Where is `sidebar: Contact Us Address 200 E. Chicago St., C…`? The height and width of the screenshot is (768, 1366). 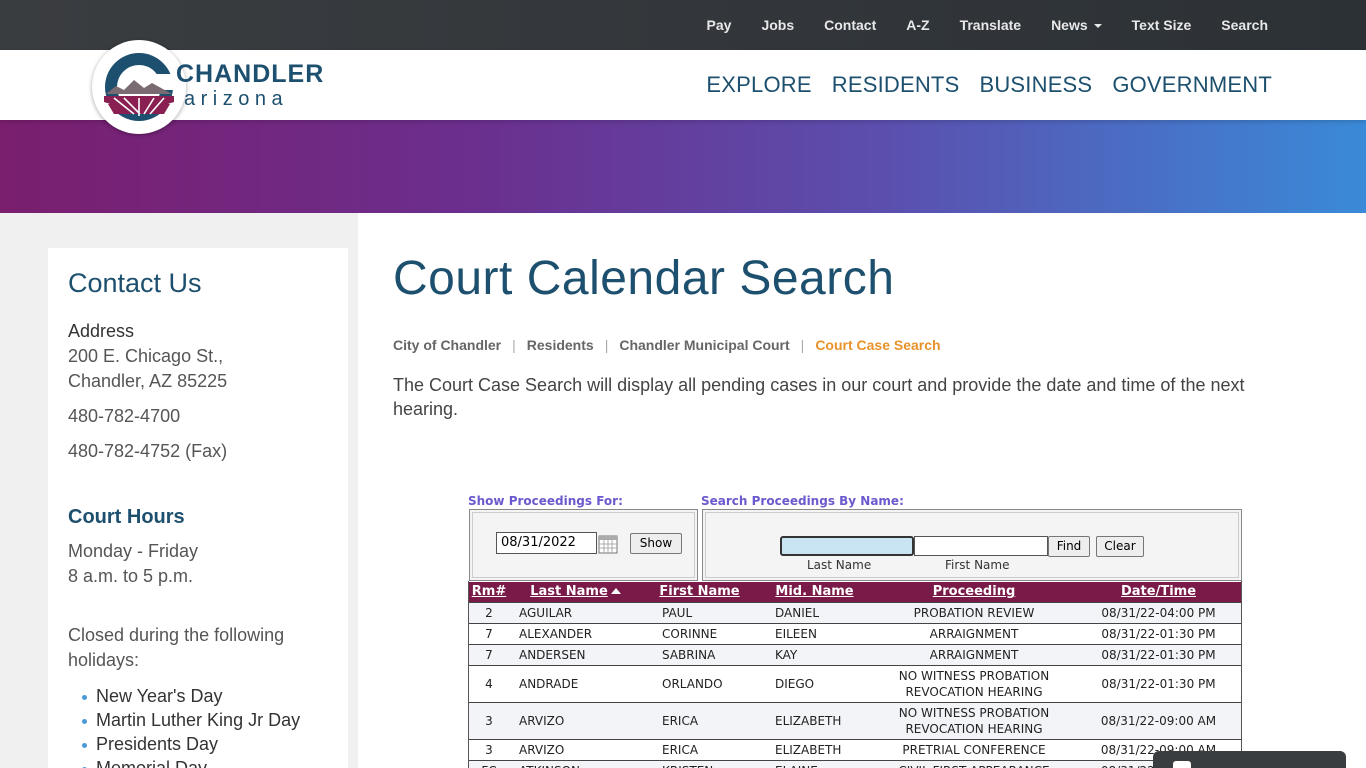 sidebar: Contact Us Address 200 E. Chicago St., C… is located at coordinates (198, 508).